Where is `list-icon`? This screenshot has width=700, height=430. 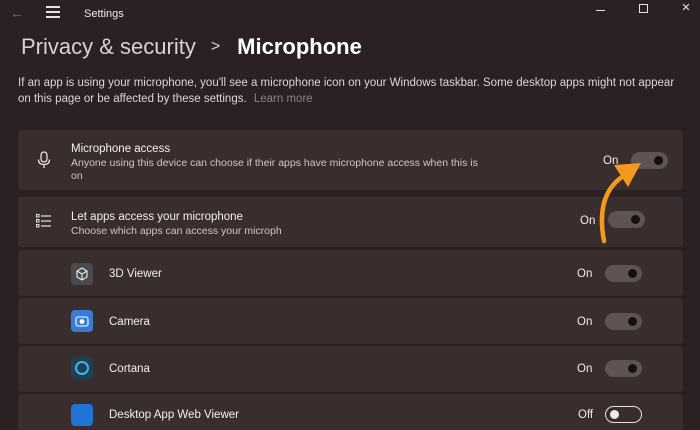
list-icon is located at coordinates (43, 221).